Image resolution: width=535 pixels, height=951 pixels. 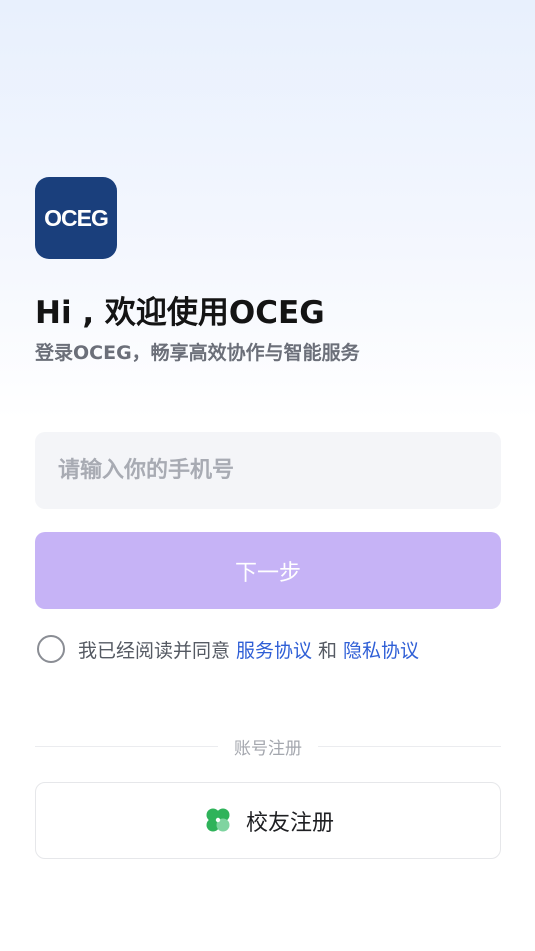 I want to click on divider-line-right, so click(x=409, y=746).